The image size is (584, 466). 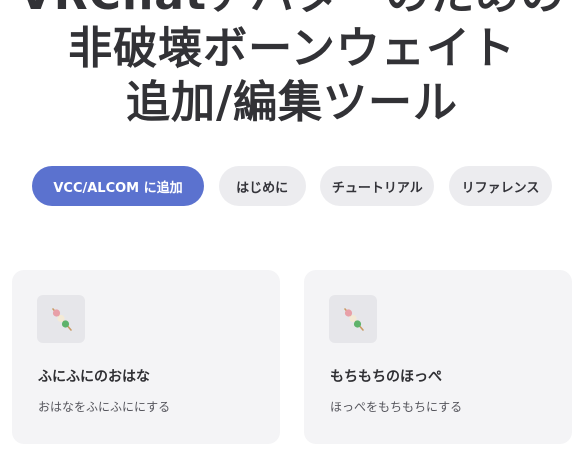 What do you see at coordinates (292, 102) in the screenshot?
I see `hero-title-line-3: 追加/編集ツール` at bounding box center [292, 102].